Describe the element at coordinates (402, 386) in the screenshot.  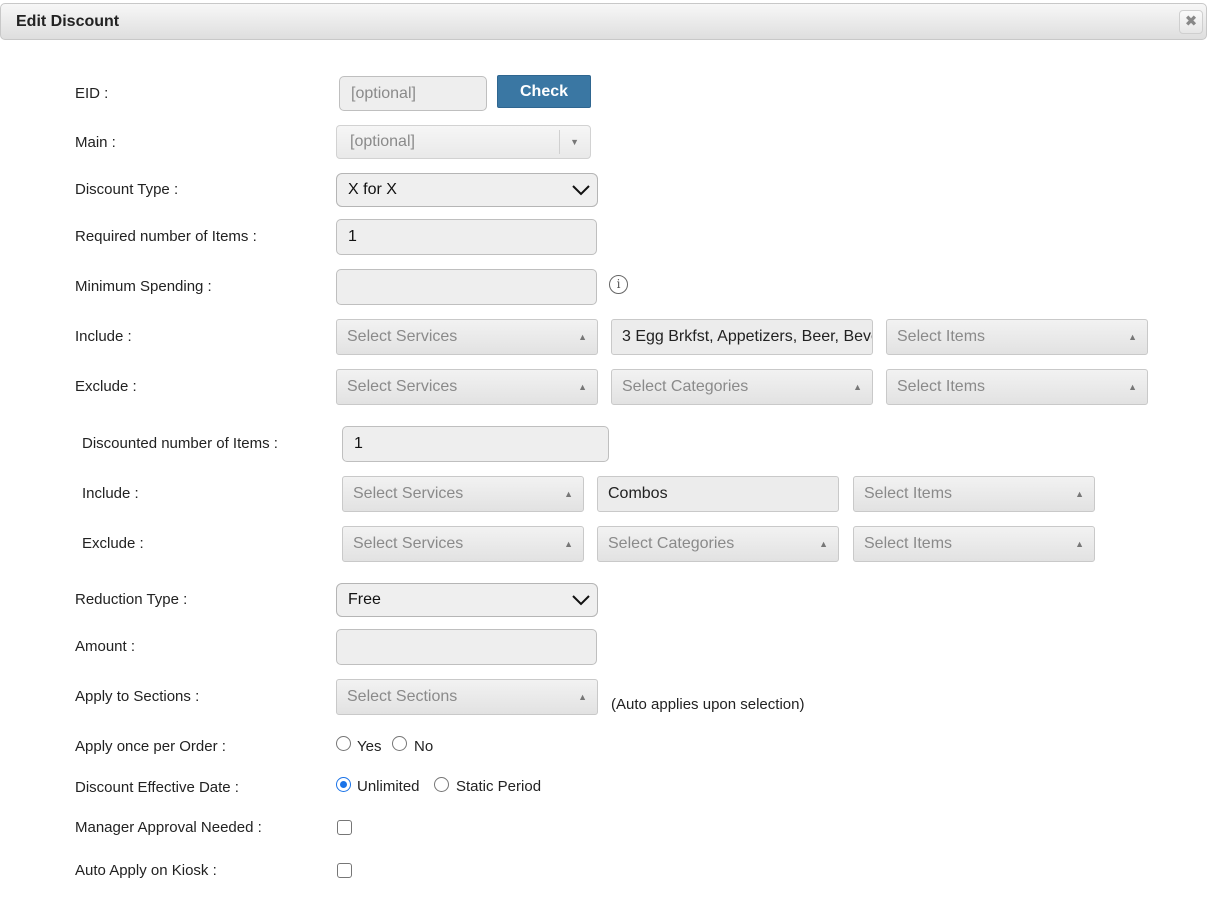
I see `exclude-services-value: Select Services` at that location.